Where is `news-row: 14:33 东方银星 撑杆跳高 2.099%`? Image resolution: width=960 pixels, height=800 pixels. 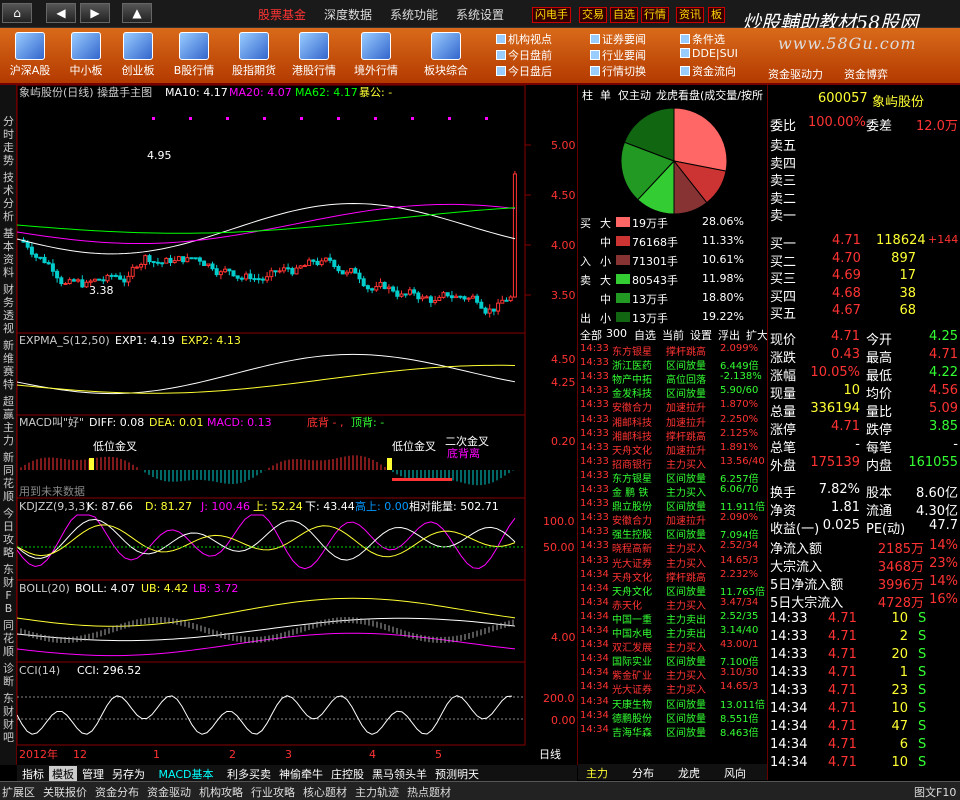 news-row: 14:33 东方银星 撑杆跳高 2.099% is located at coordinates (673, 350).